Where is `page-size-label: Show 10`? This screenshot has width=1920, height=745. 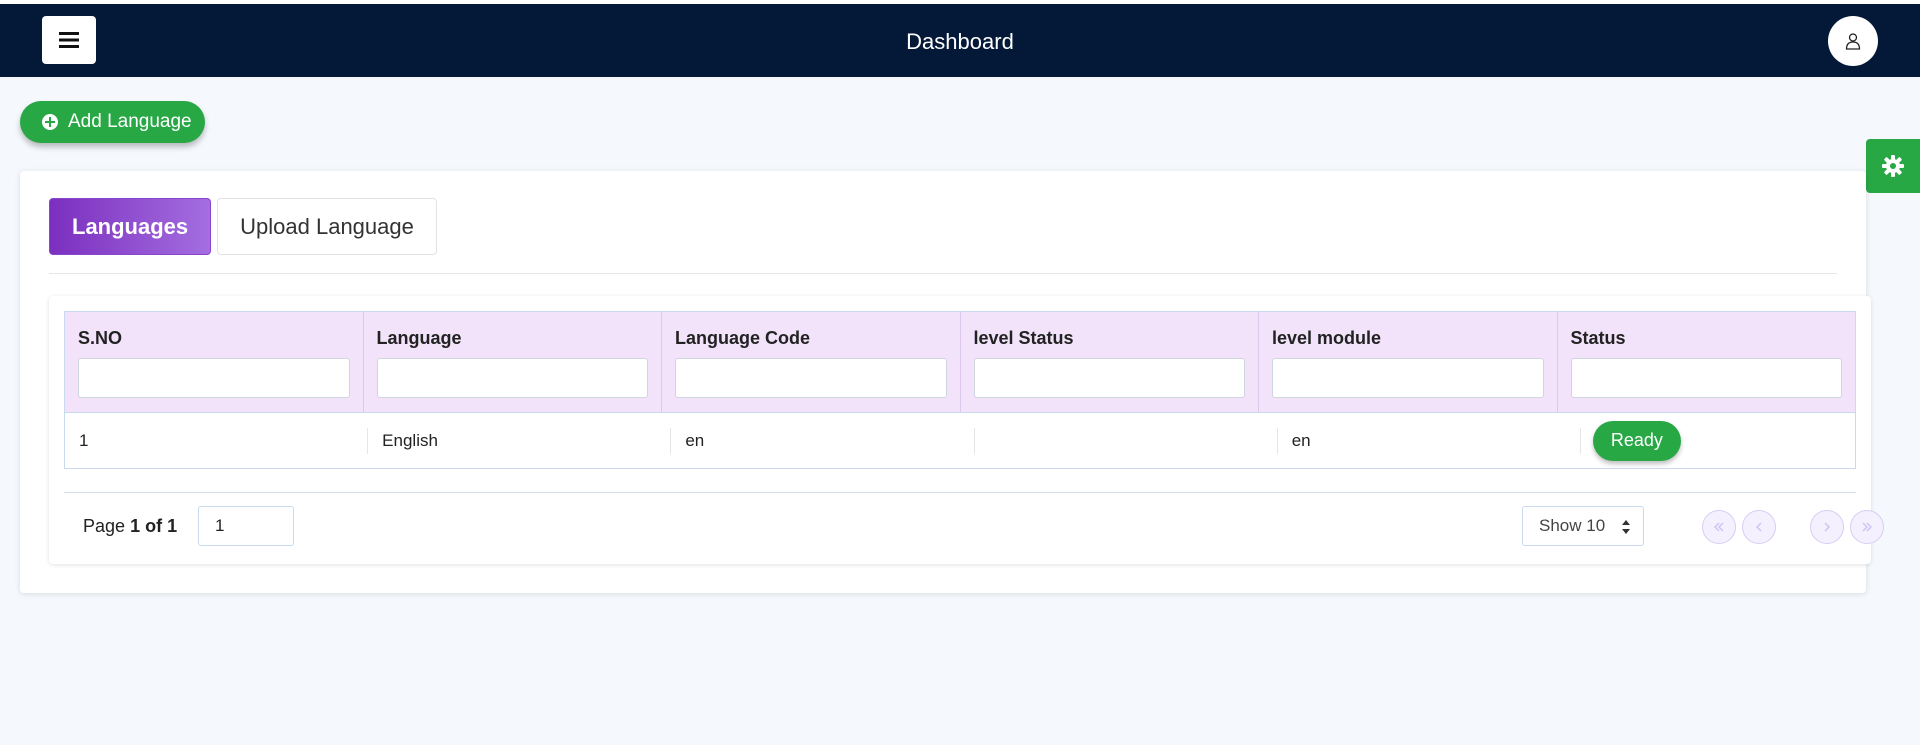
page-size-label: Show 10 is located at coordinates (1572, 525).